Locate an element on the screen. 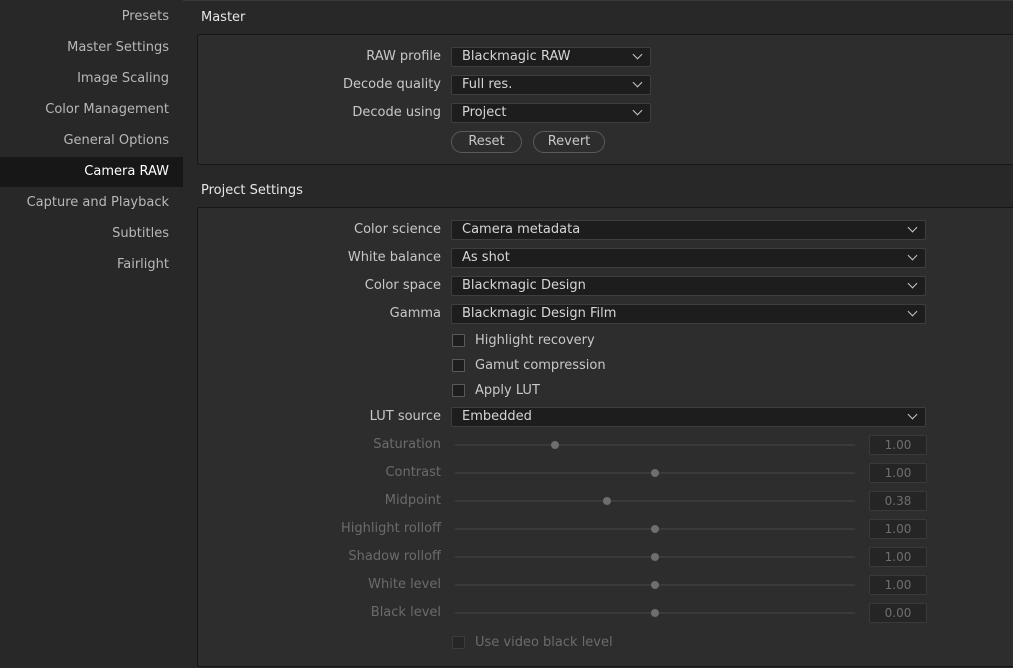  gamut-compression-label: Gamut compression is located at coordinates (540, 365).